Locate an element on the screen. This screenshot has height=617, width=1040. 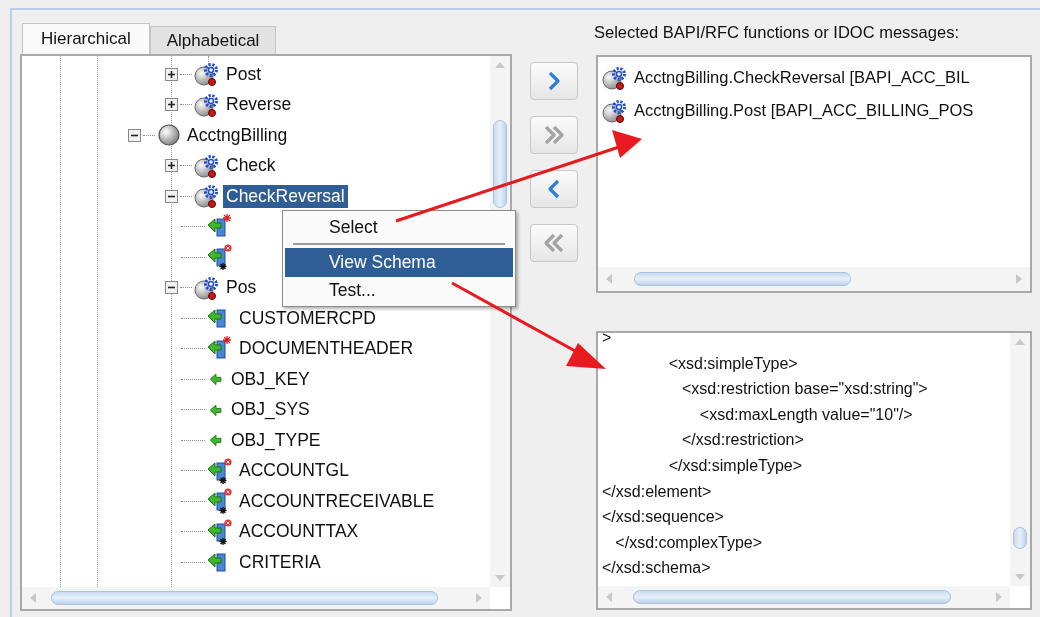
tree-item: CUSTOMERCPD is located at coordinates (307, 318).